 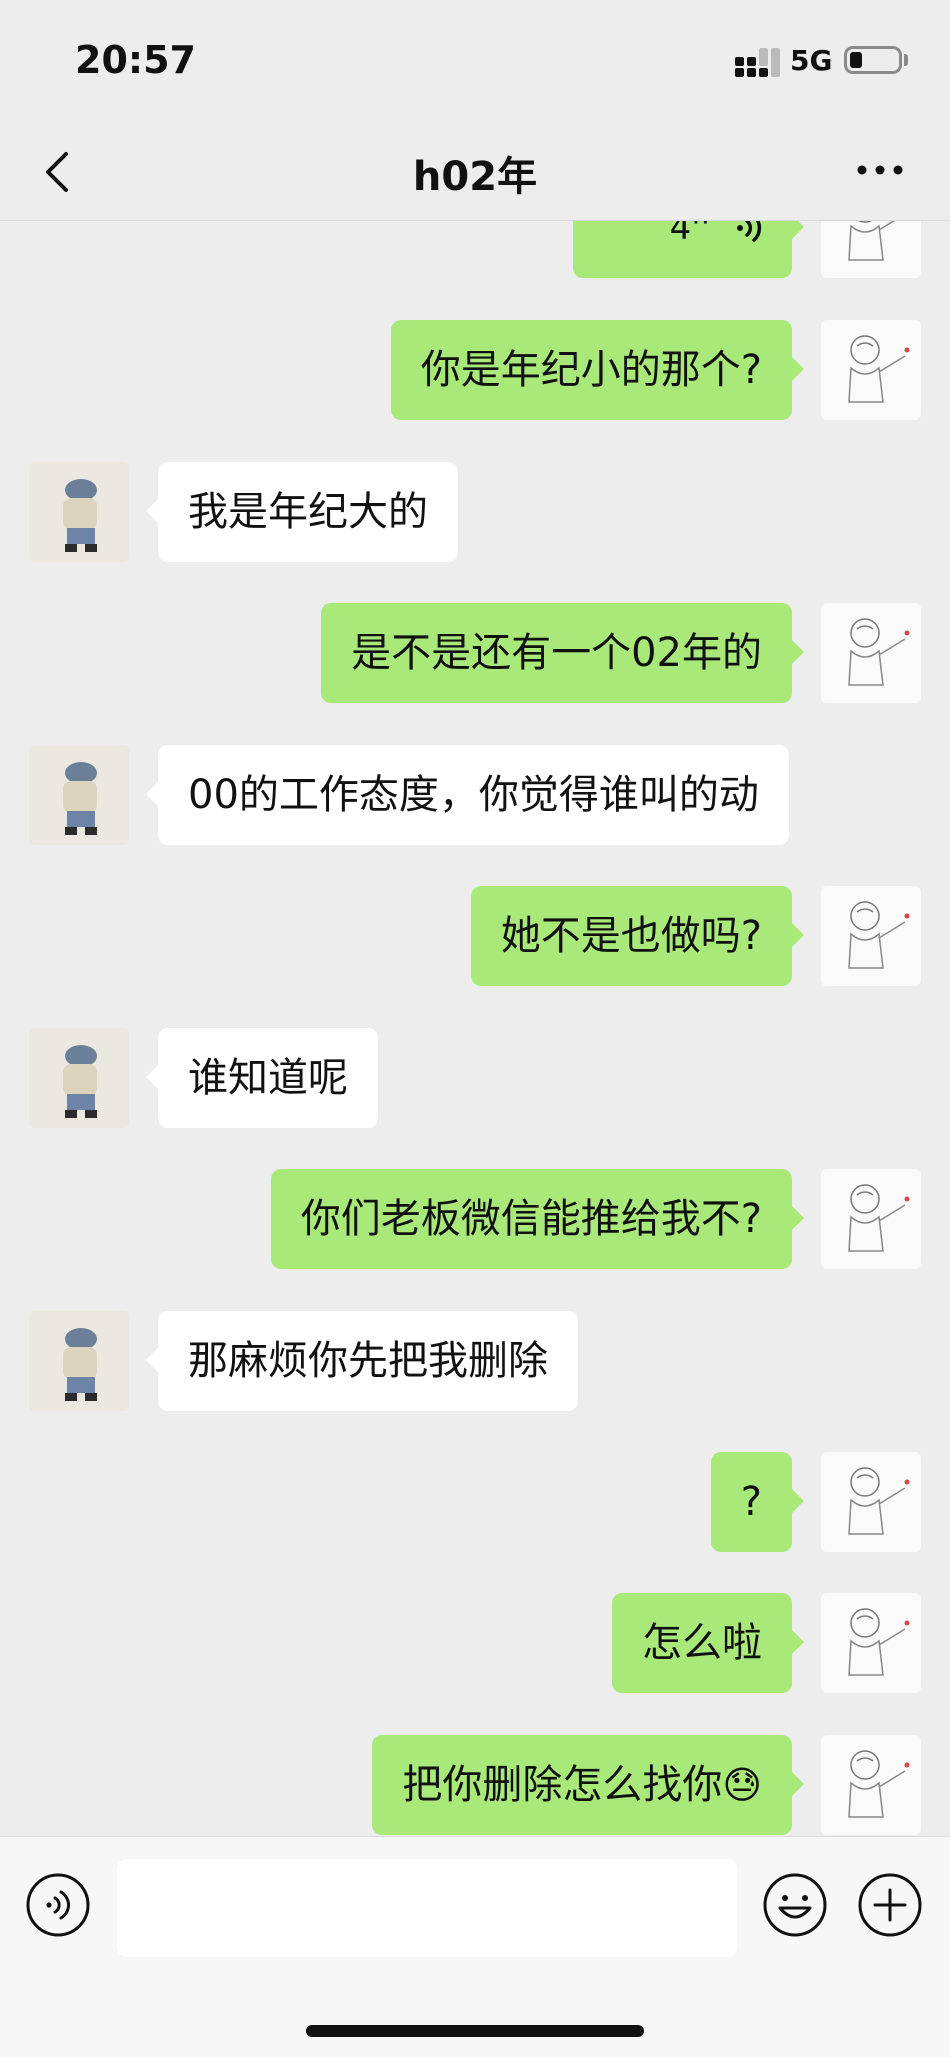 I want to click on more-options-button, so click(x=880, y=170).